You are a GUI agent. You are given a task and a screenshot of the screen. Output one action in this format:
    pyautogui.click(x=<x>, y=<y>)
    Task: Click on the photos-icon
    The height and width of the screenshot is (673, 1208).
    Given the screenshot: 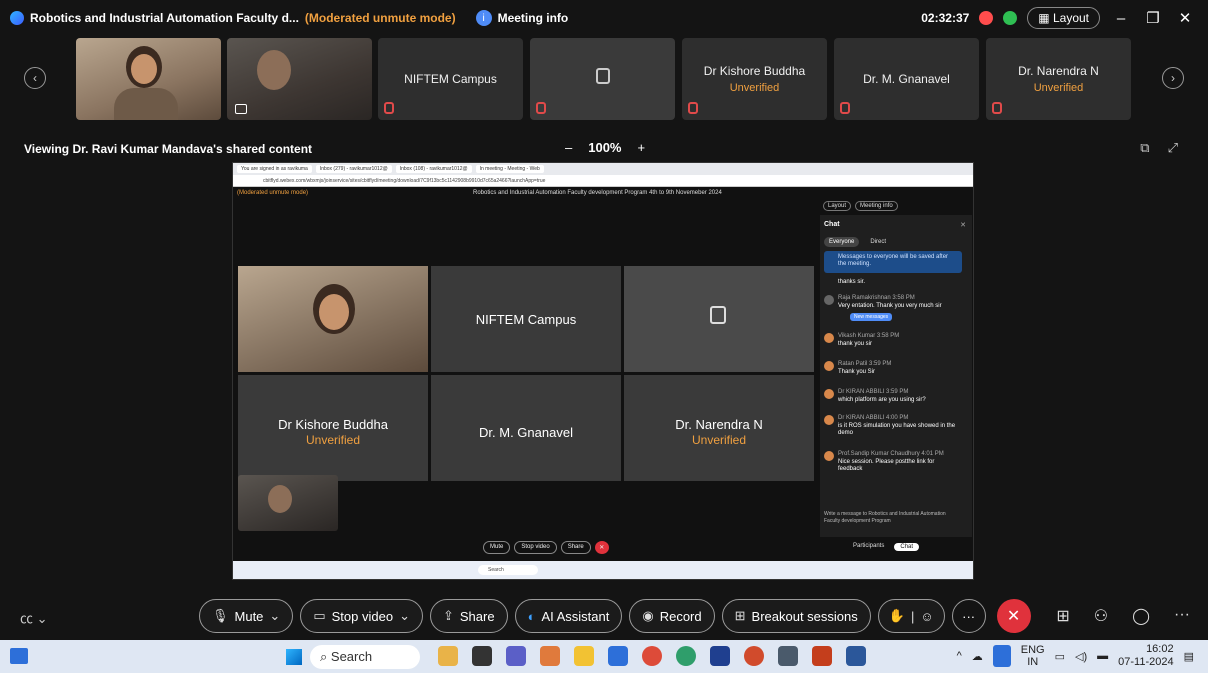 What is the action you would take?
    pyautogui.click(x=550, y=656)
    